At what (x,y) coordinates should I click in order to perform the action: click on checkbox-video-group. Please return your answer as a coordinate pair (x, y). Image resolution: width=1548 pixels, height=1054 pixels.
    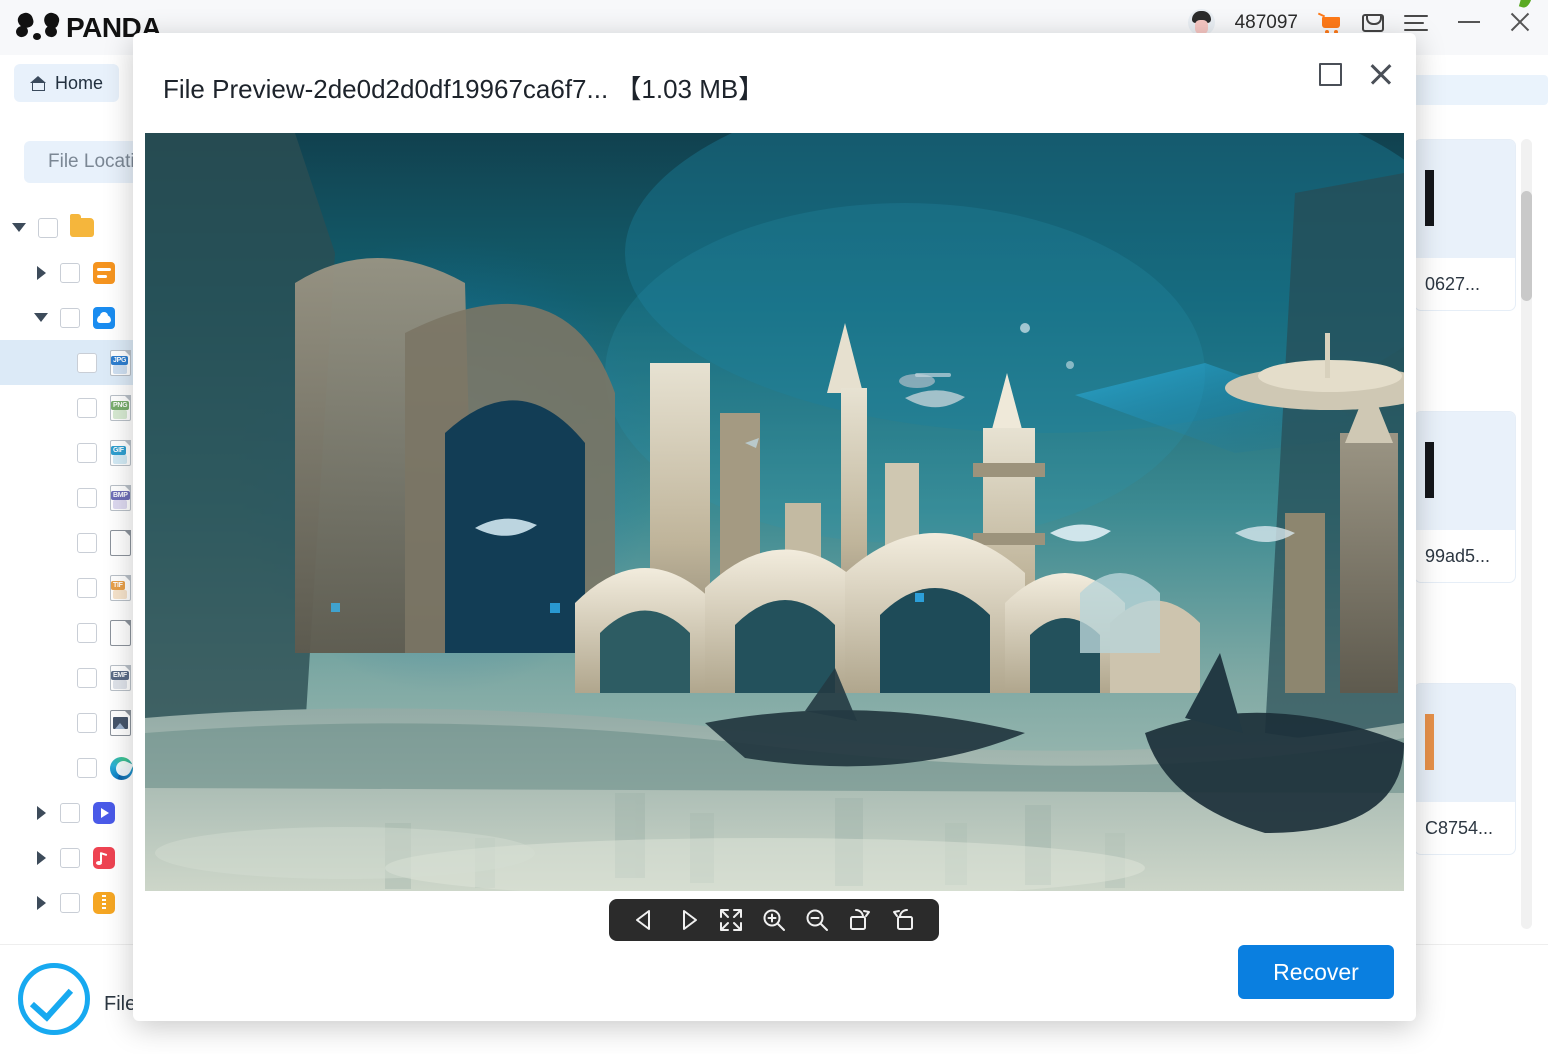
    Looking at the image, I should click on (70, 812).